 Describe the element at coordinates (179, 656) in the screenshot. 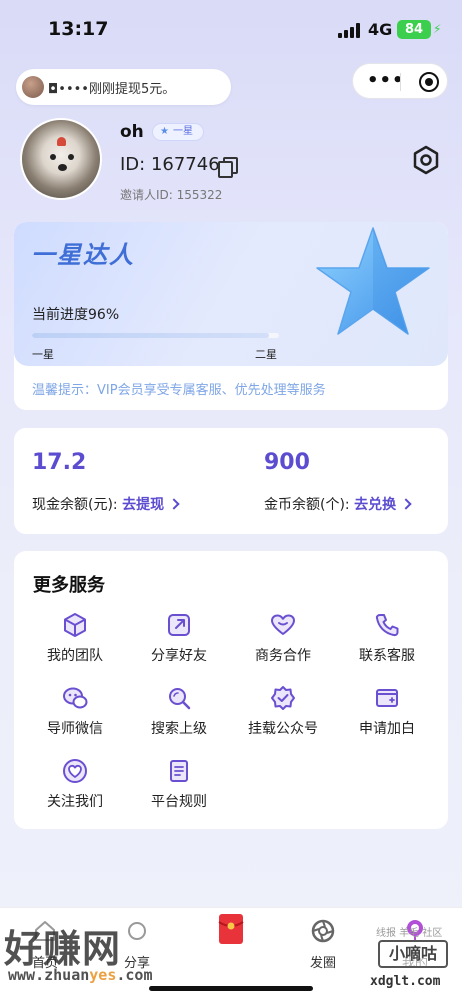

I see `service-label: 分享好友` at that location.